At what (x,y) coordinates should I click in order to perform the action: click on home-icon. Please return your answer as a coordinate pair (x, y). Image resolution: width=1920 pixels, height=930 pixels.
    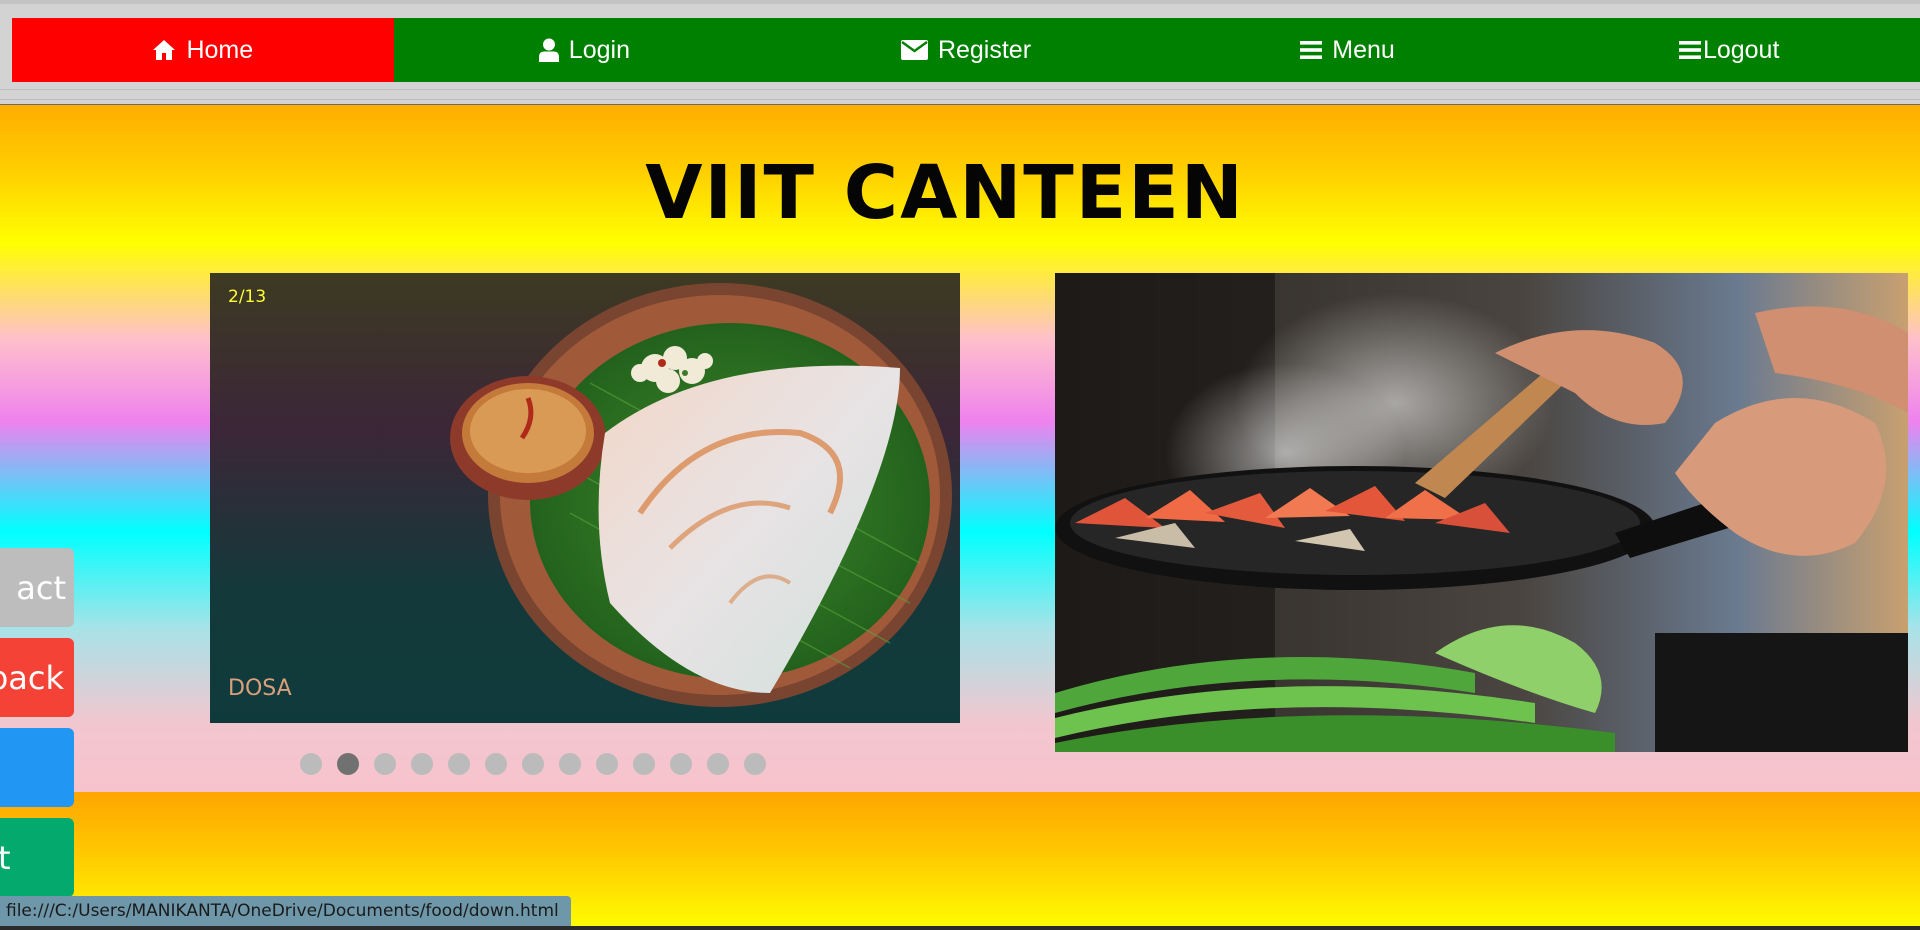
    Looking at the image, I should click on (164, 50).